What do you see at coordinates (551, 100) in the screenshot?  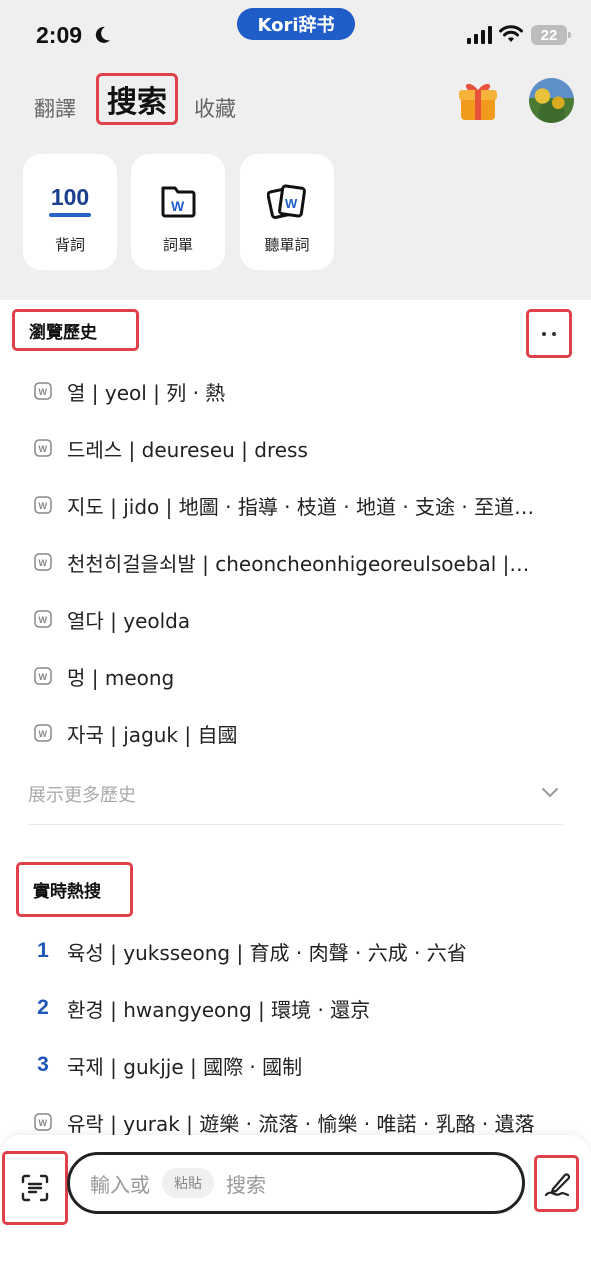 I see `avatar` at bounding box center [551, 100].